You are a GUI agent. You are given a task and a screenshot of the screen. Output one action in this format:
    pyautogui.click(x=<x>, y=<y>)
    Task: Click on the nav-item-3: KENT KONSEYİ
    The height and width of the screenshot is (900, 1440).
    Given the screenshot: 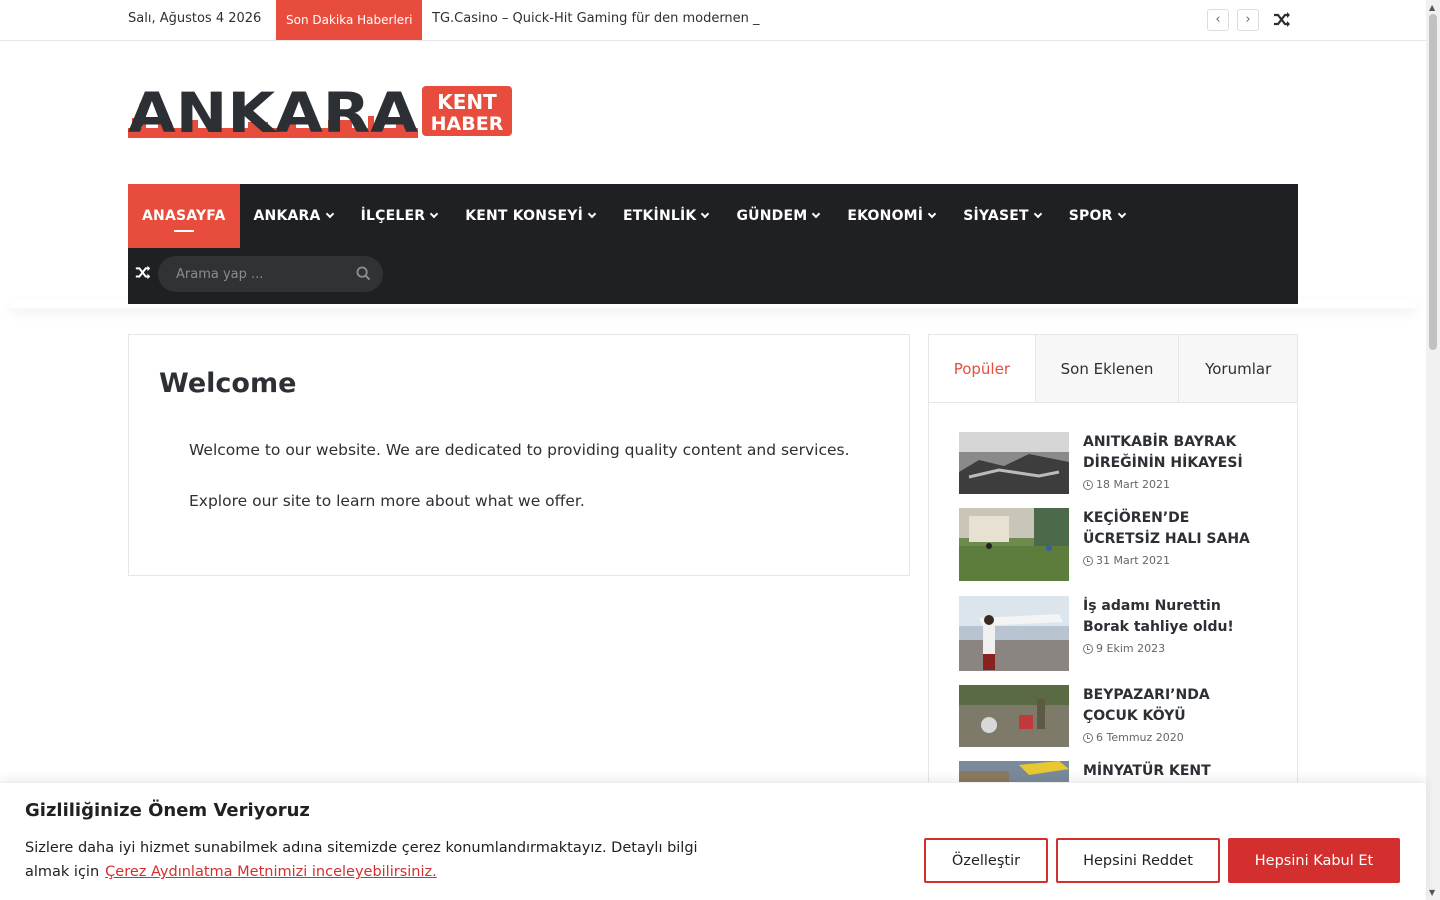 What is the action you would take?
    pyautogui.click(x=530, y=216)
    